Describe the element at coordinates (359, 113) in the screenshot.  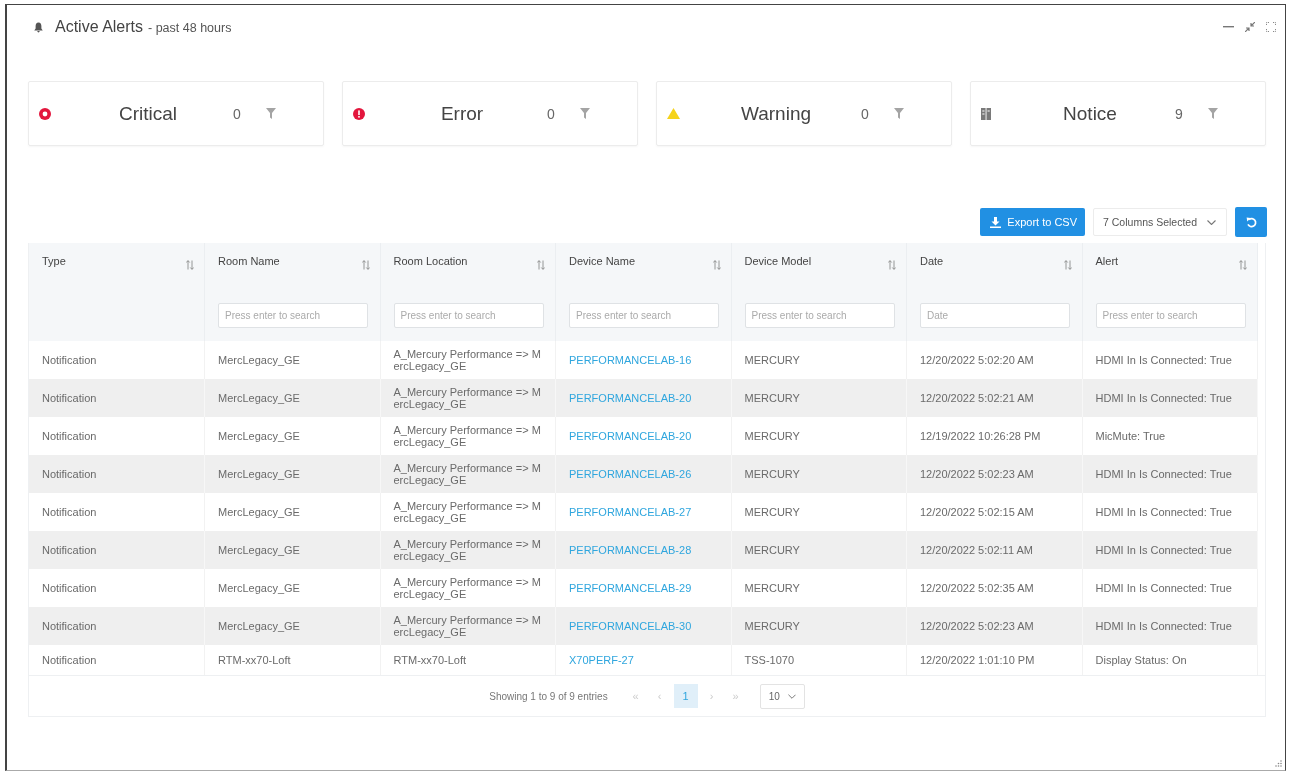
I see `exclamation-circle-icon` at that location.